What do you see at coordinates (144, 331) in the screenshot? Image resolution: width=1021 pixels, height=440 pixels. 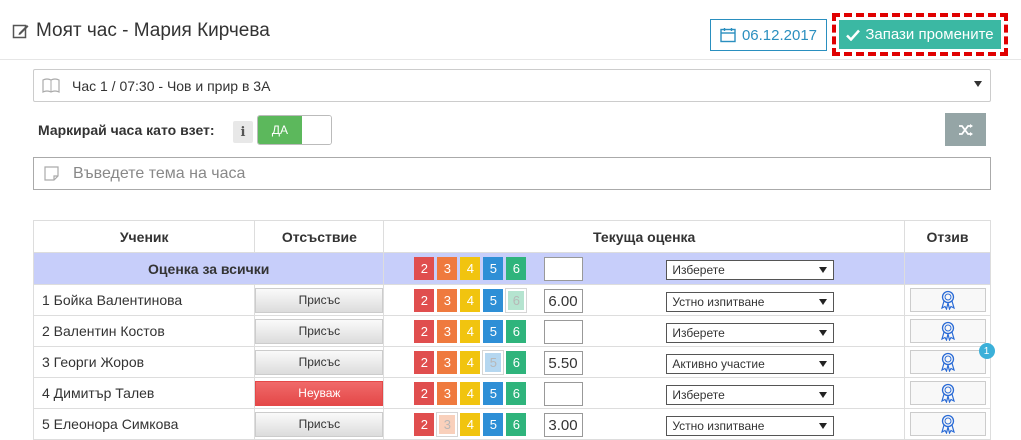 I see `student-name: 2 Валентин Костов` at bounding box center [144, 331].